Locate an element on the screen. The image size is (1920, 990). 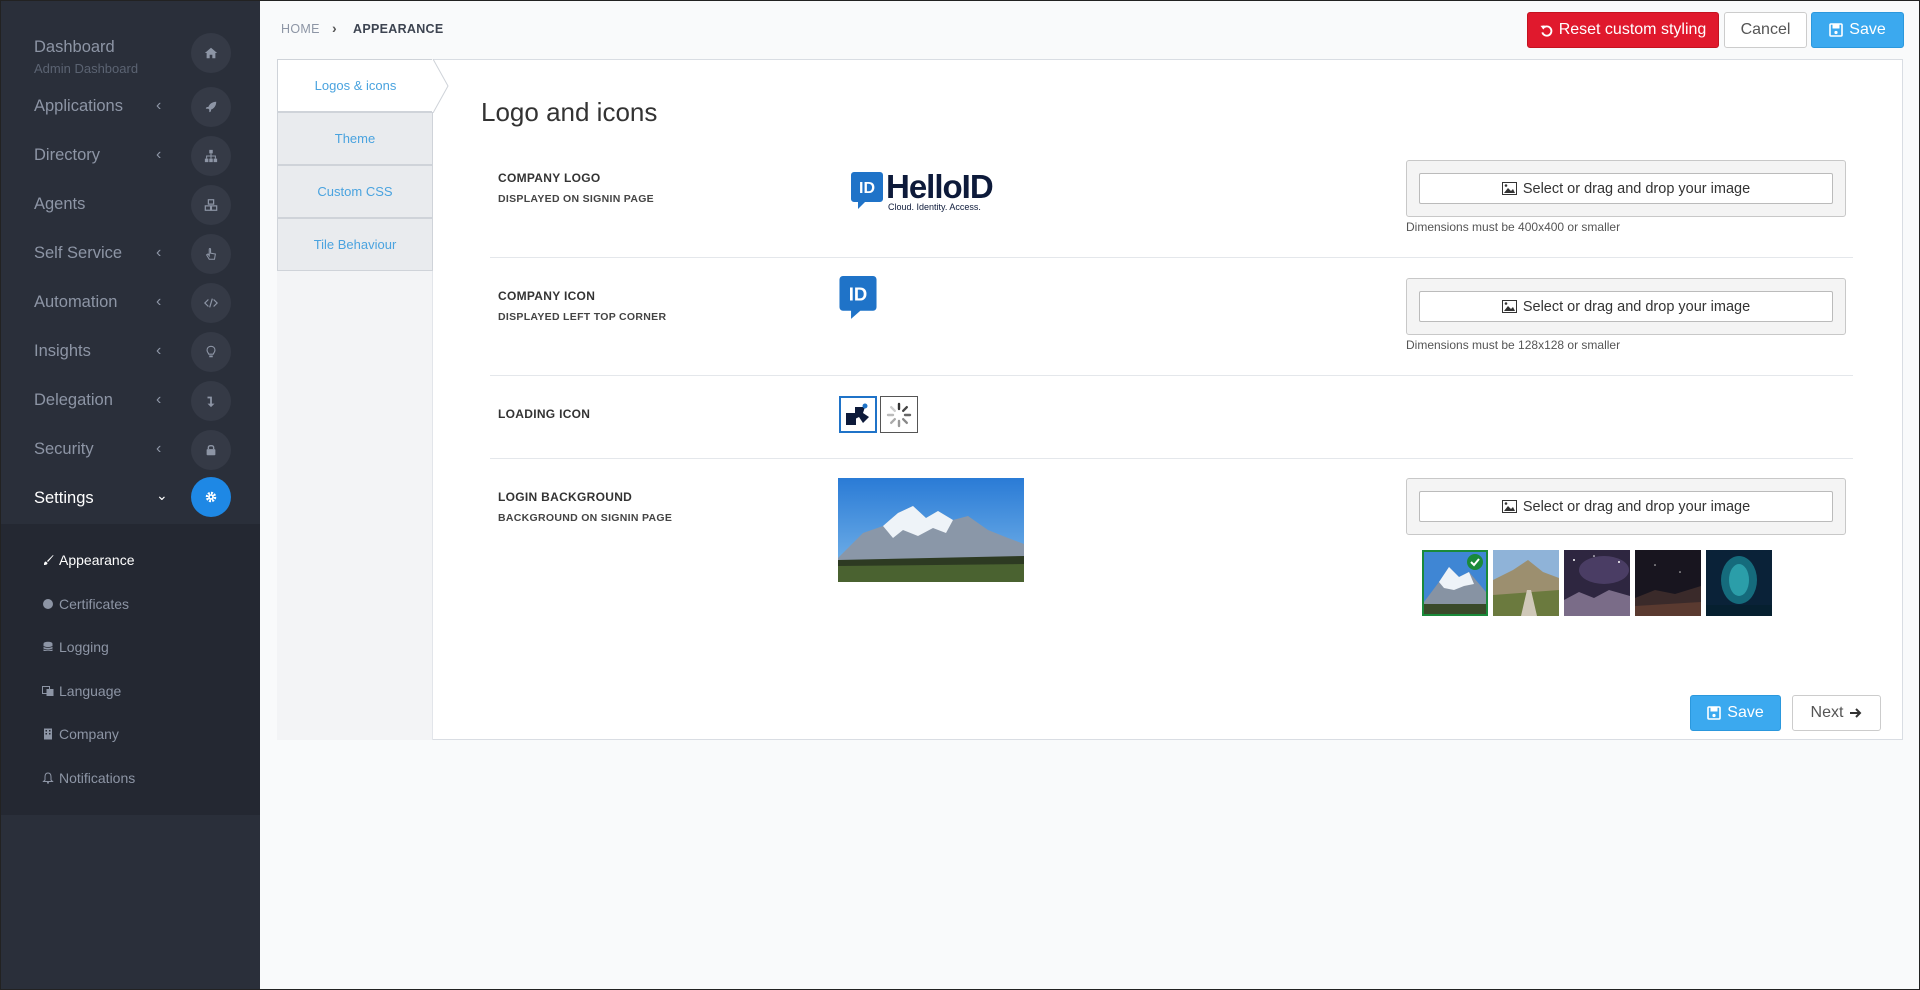
submenu-item-notifications: Notifications is located at coordinates (88, 778).